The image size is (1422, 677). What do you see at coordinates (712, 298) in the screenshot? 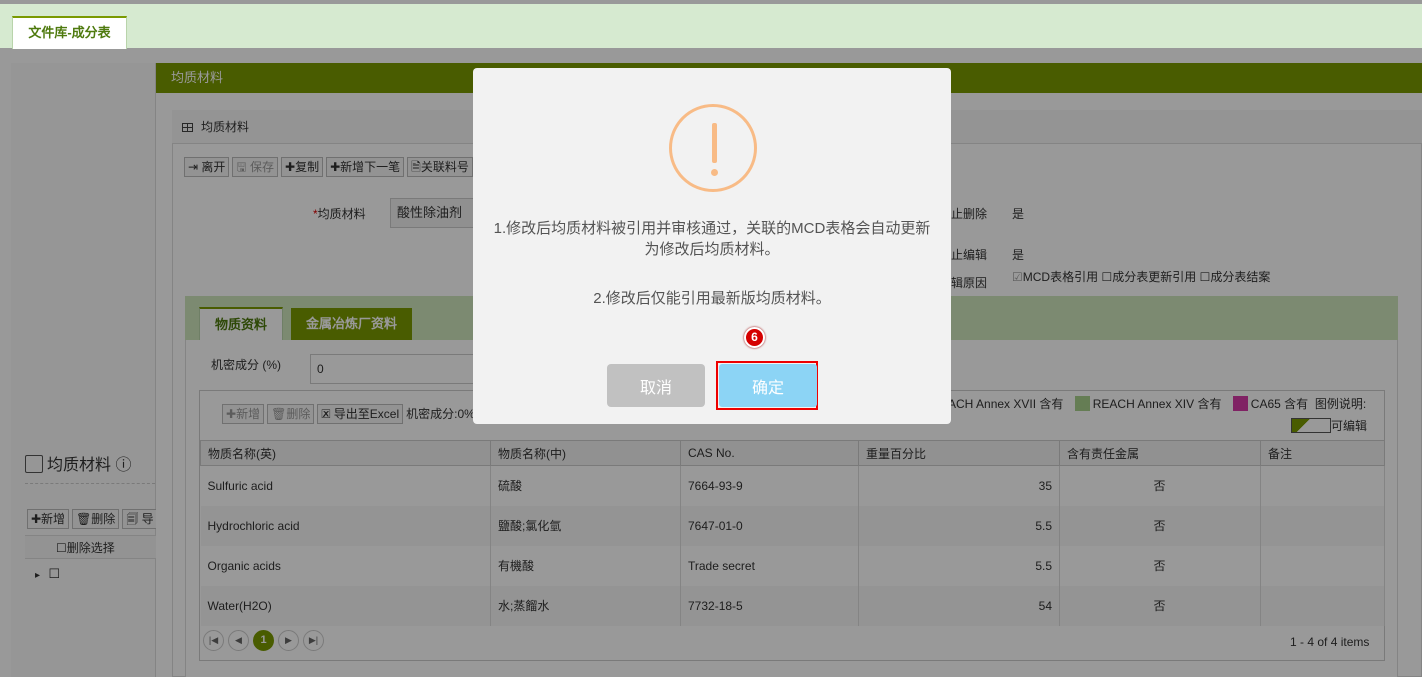
I see `dialog-message-2: 2.修改后仅能引用最新版均质材料。` at bounding box center [712, 298].